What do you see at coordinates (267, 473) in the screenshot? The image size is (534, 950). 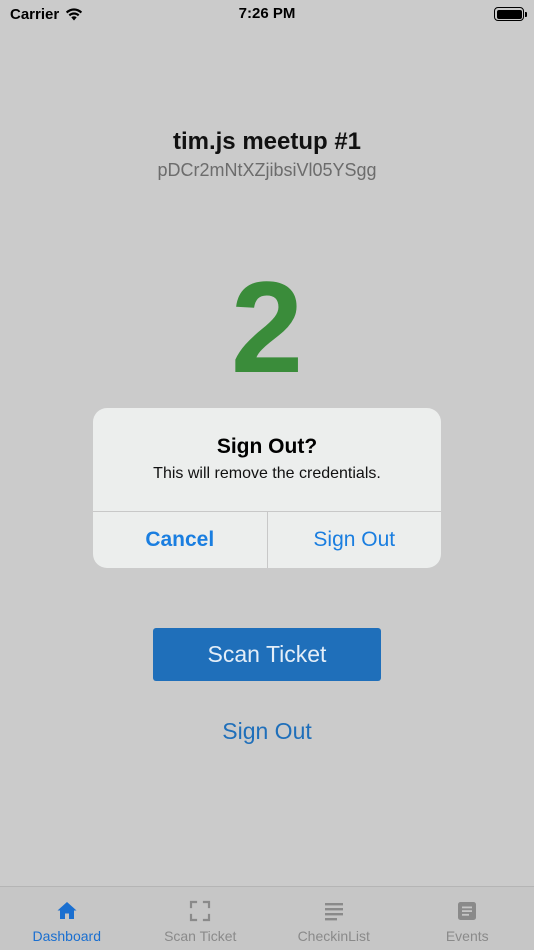 I see `alert-message: This will remove the credentials.` at bounding box center [267, 473].